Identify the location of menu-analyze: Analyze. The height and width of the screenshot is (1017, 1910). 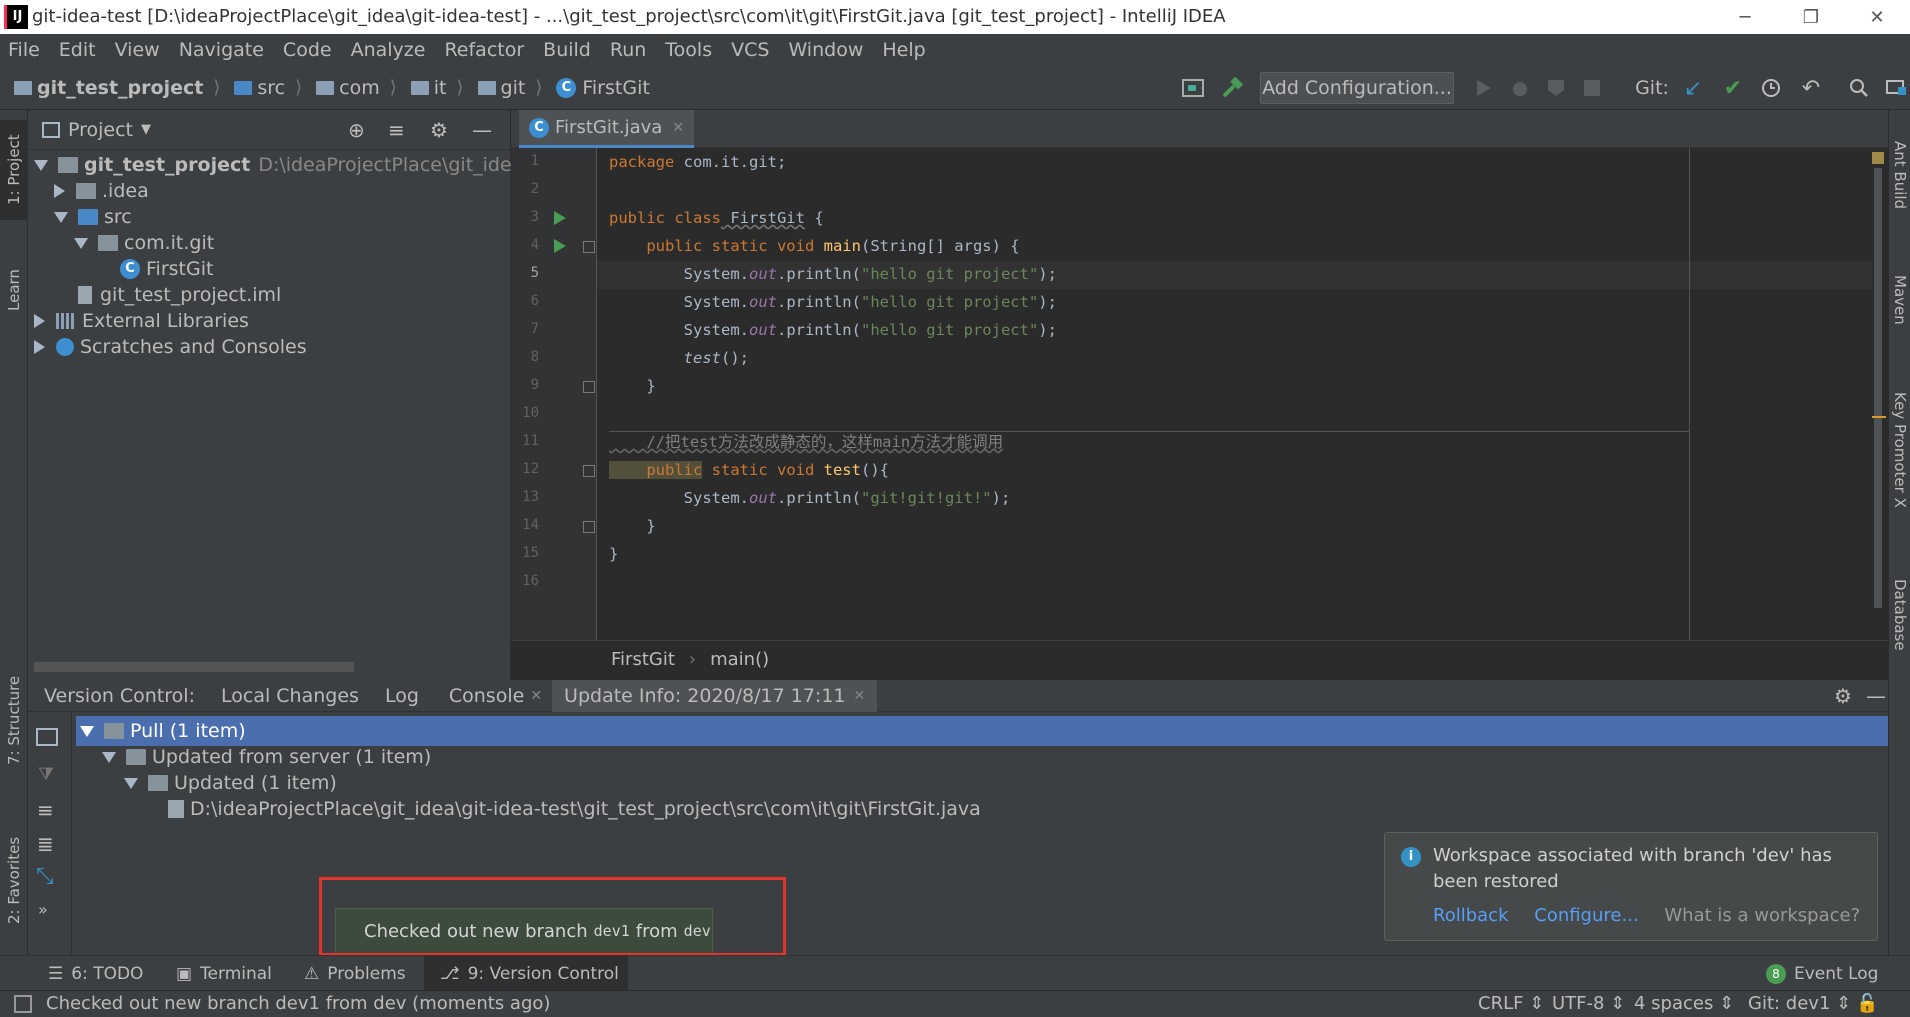
(388, 50).